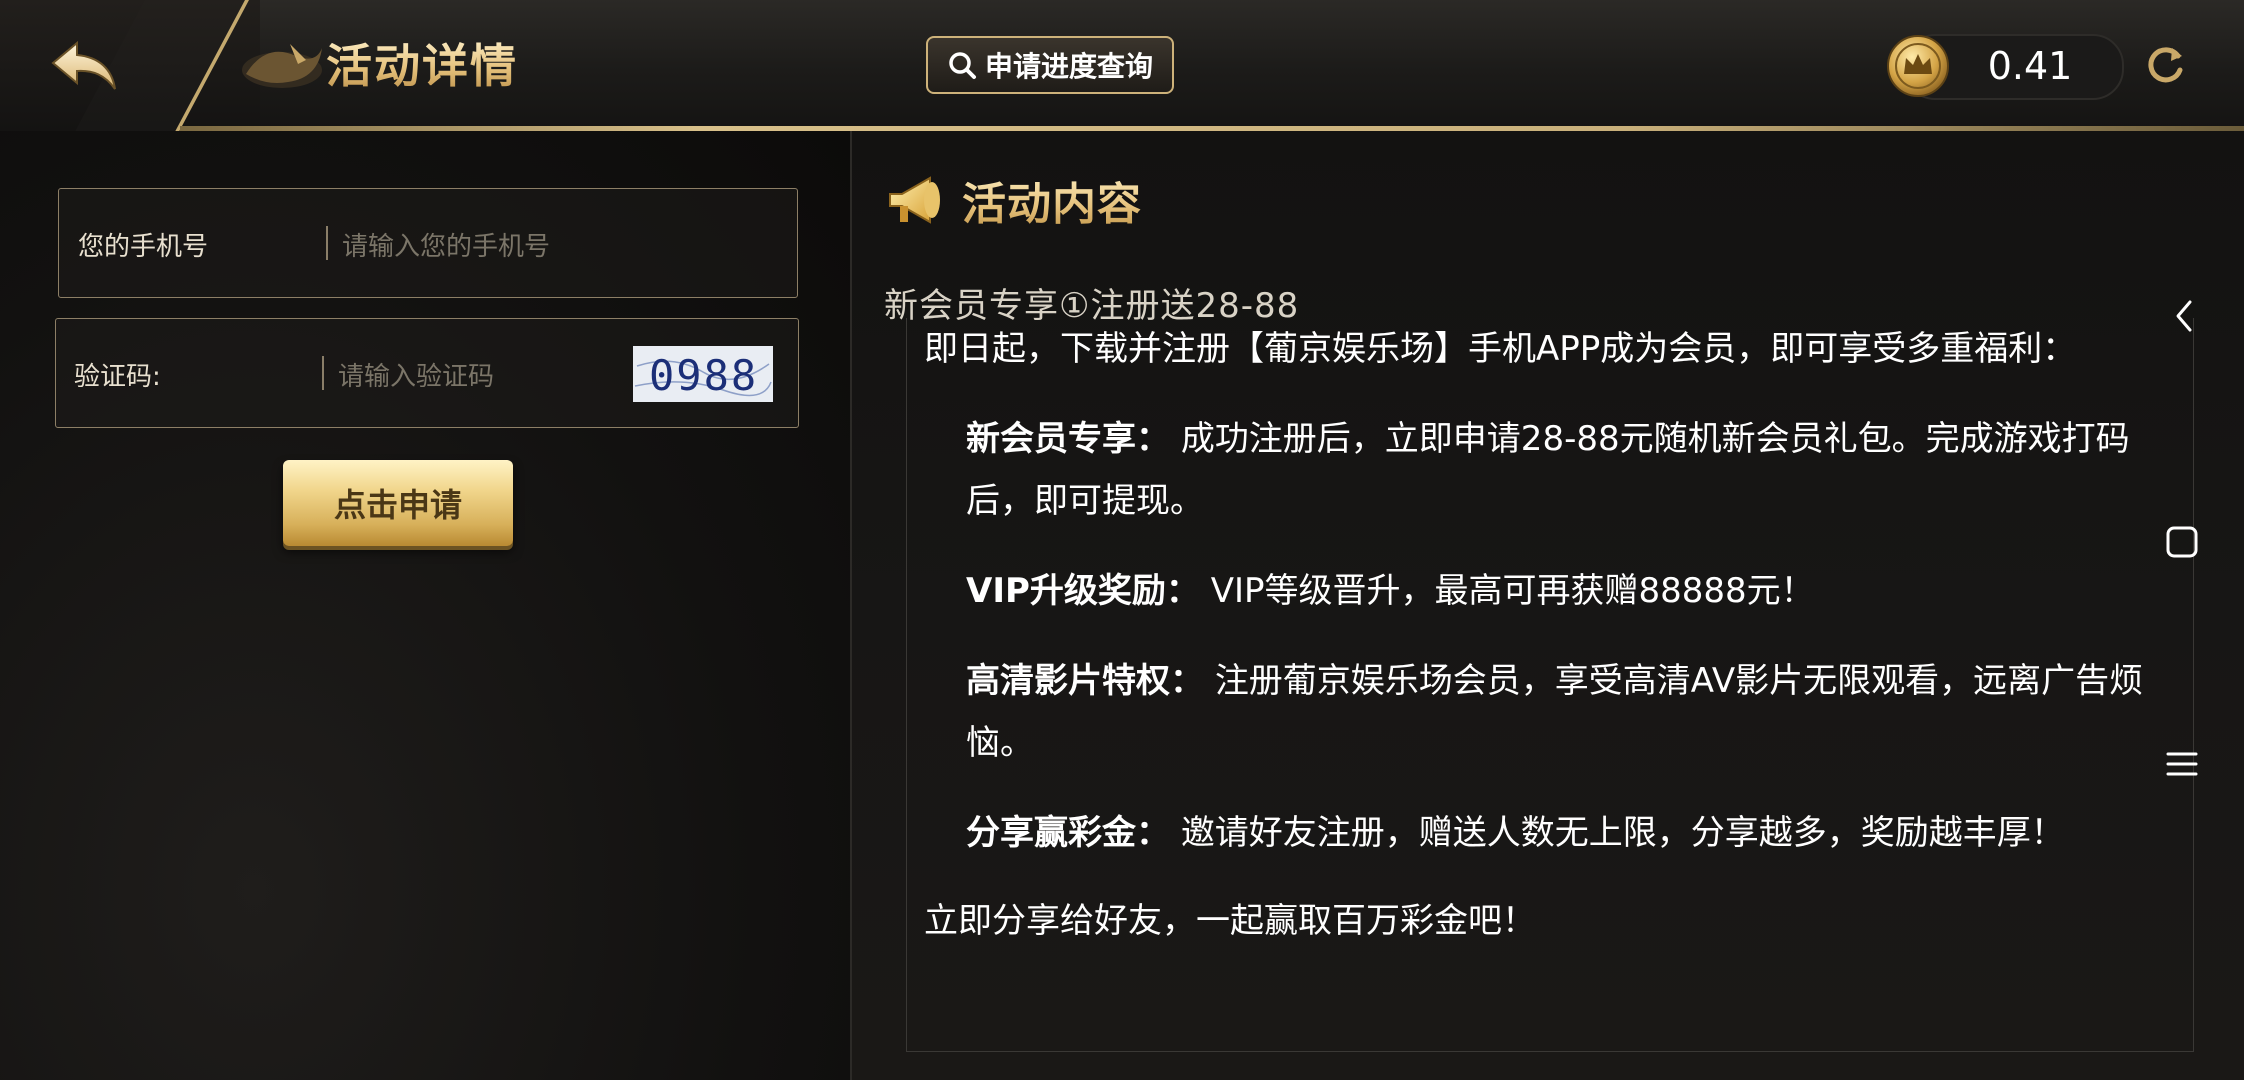 The height and width of the screenshot is (1080, 2244). Describe the element at coordinates (1068, 439) in the screenshot. I see `benefit-label: 新会员专享：` at that location.